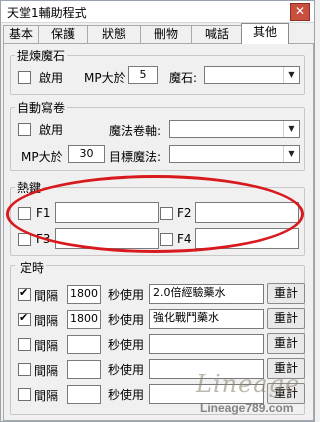  I want to click on watermark-logo: Lineage, so click(248, 384).